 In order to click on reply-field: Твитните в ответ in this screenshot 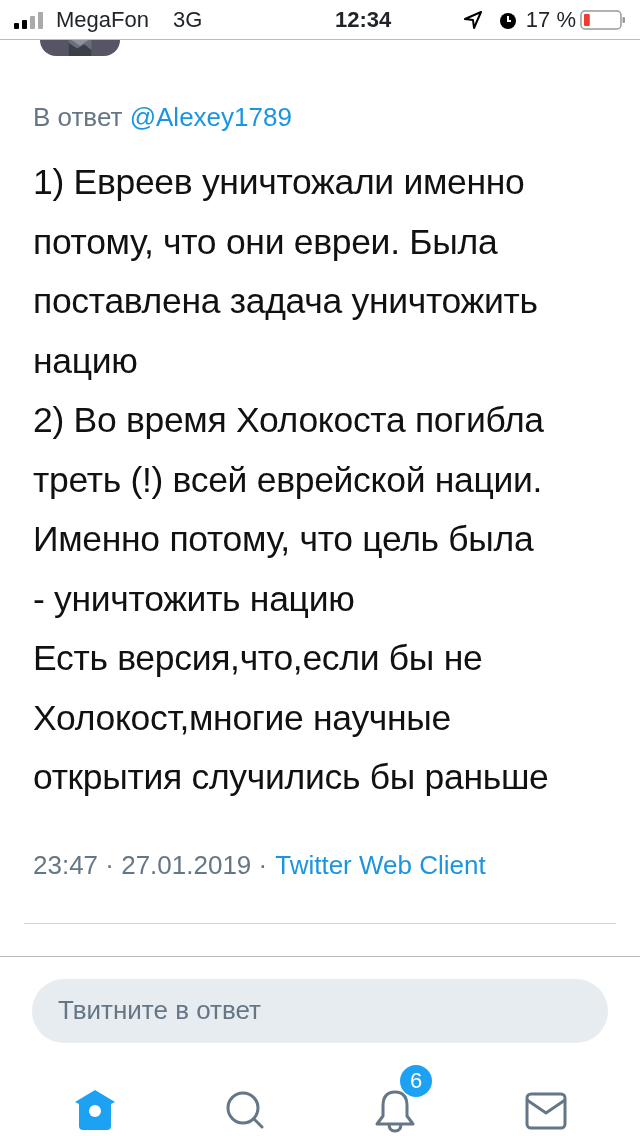, I will do `click(320, 1010)`.